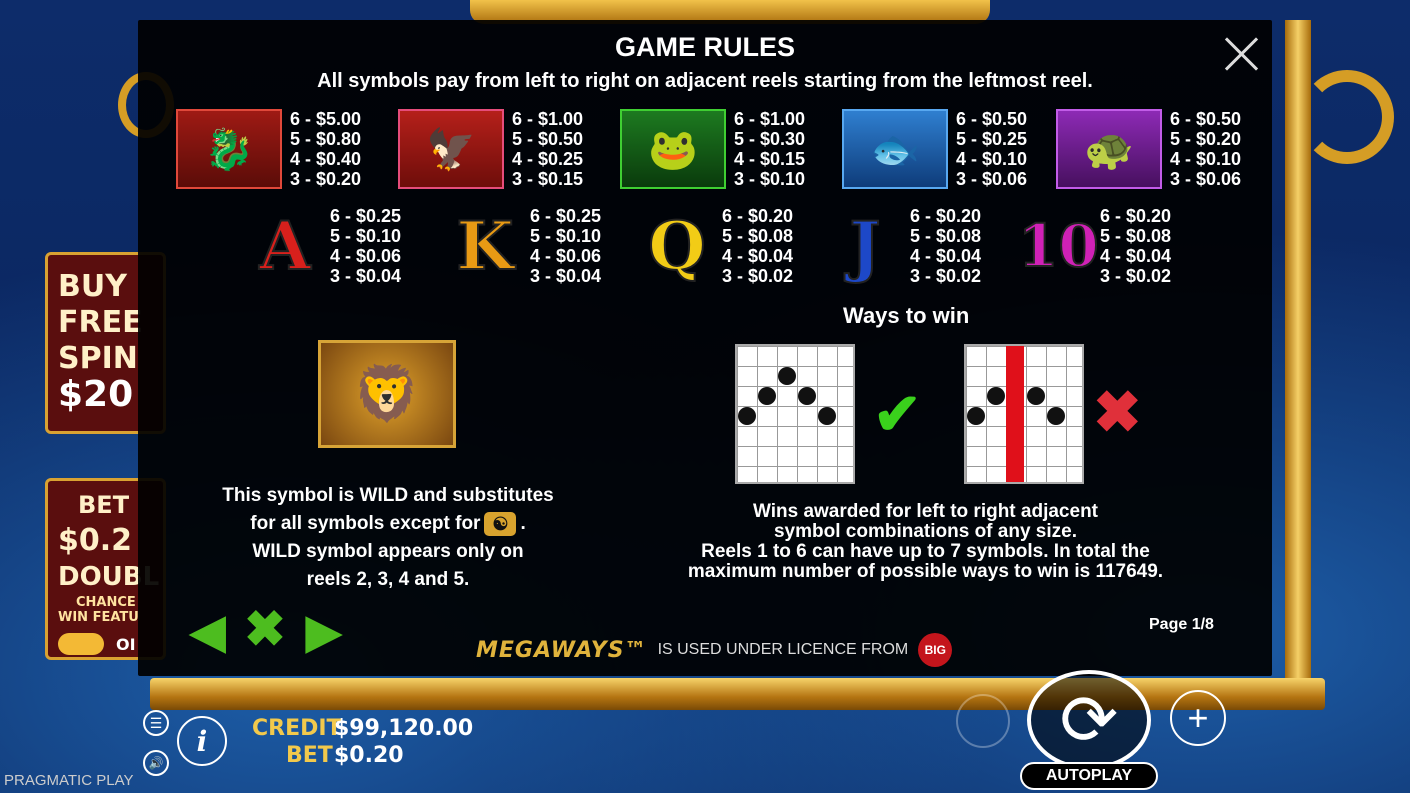 Image resolution: width=1410 pixels, height=793 pixels. What do you see at coordinates (500, 523) in the screenshot?
I see `yin-yang-scatter-icon: ☯` at bounding box center [500, 523].